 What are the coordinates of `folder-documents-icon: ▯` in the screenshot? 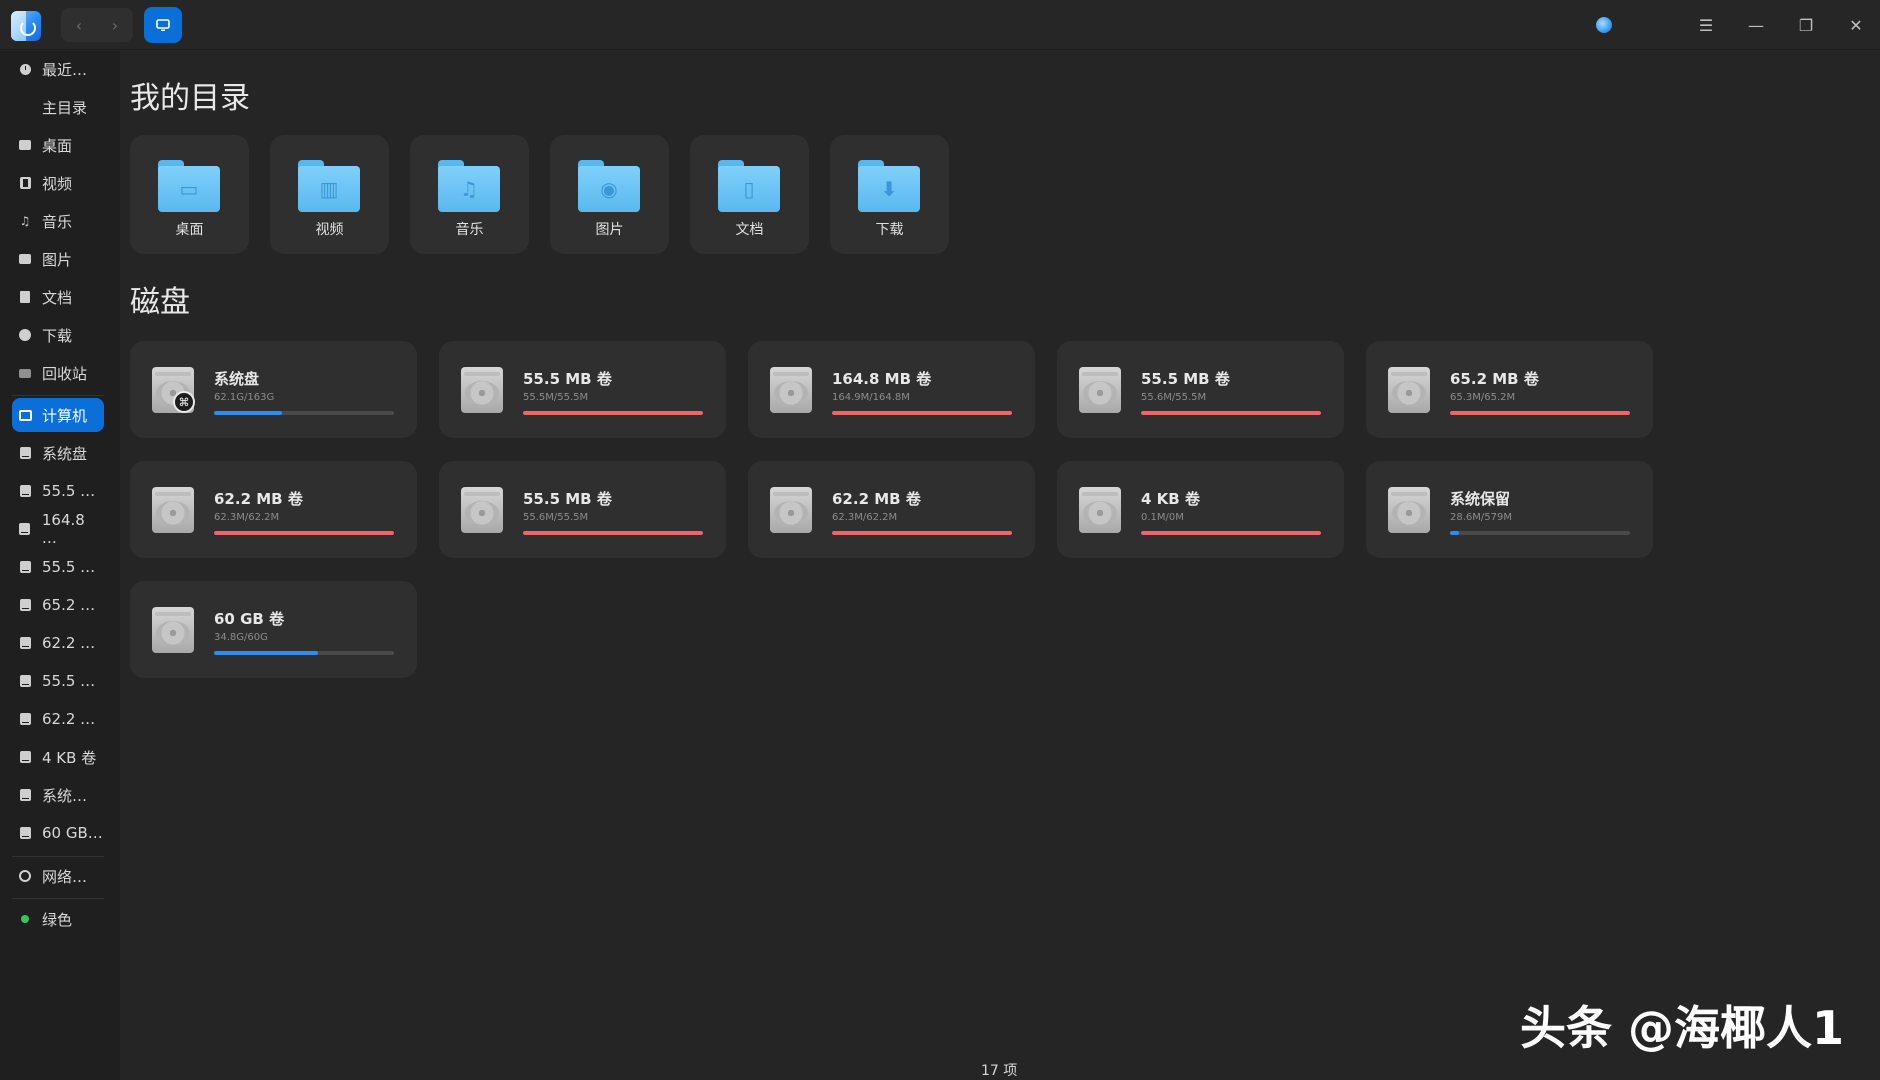 It's located at (749, 186).